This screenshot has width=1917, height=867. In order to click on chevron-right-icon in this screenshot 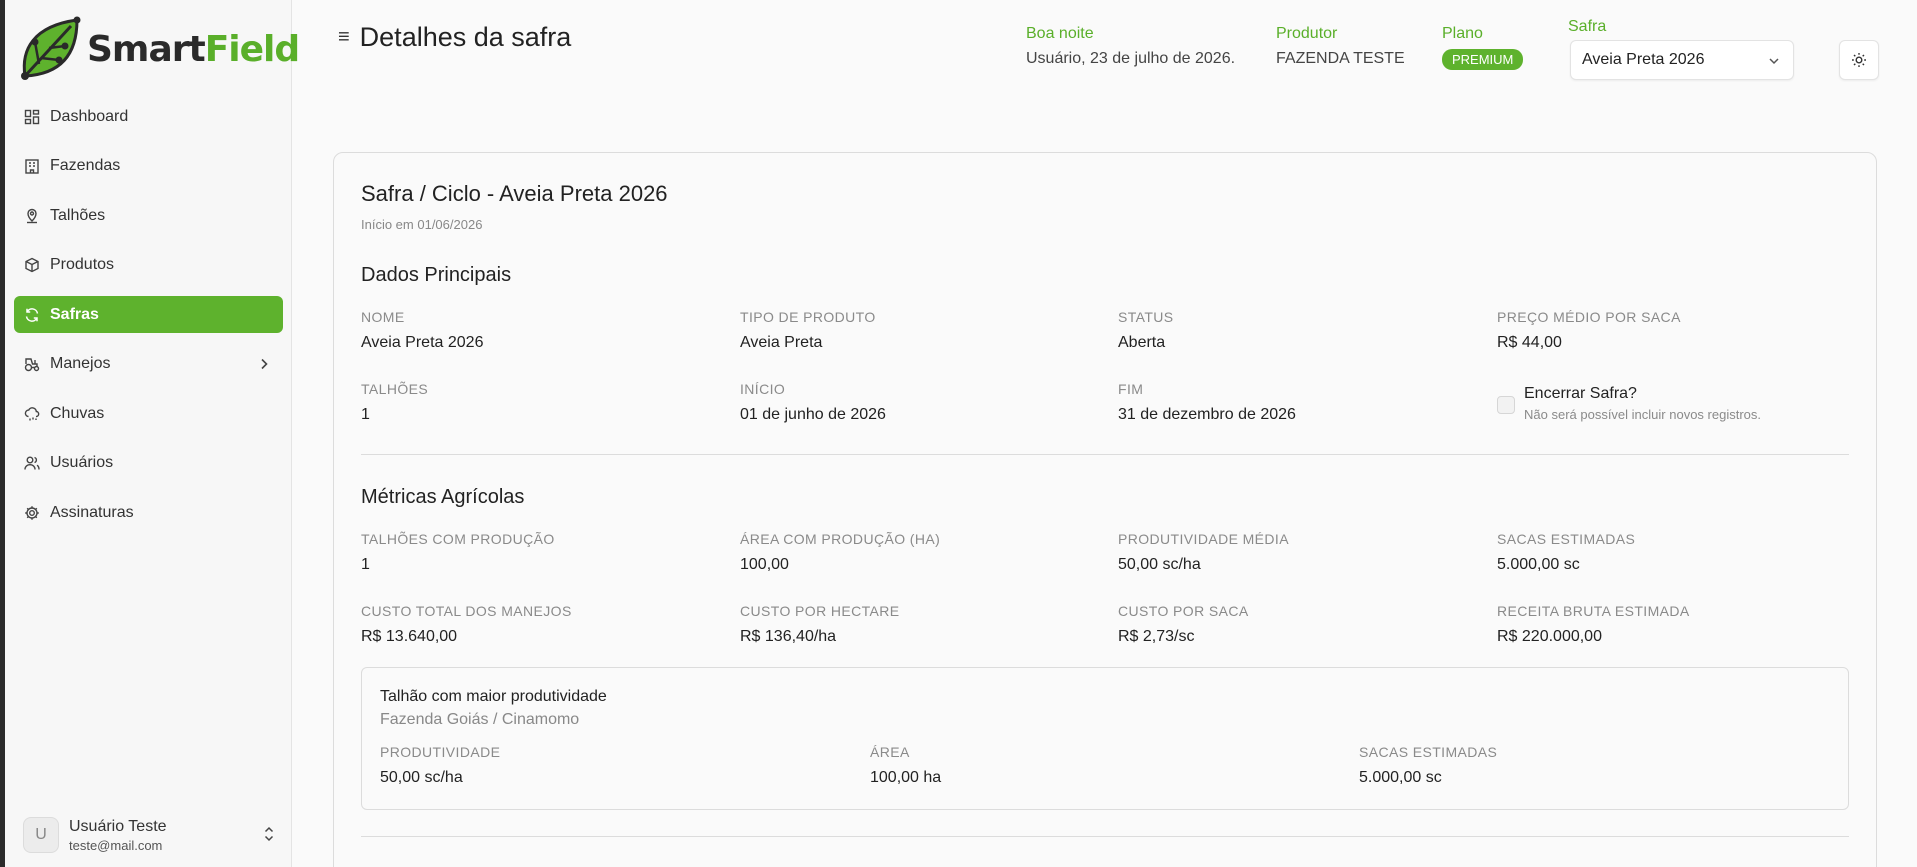, I will do `click(264, 366)`.